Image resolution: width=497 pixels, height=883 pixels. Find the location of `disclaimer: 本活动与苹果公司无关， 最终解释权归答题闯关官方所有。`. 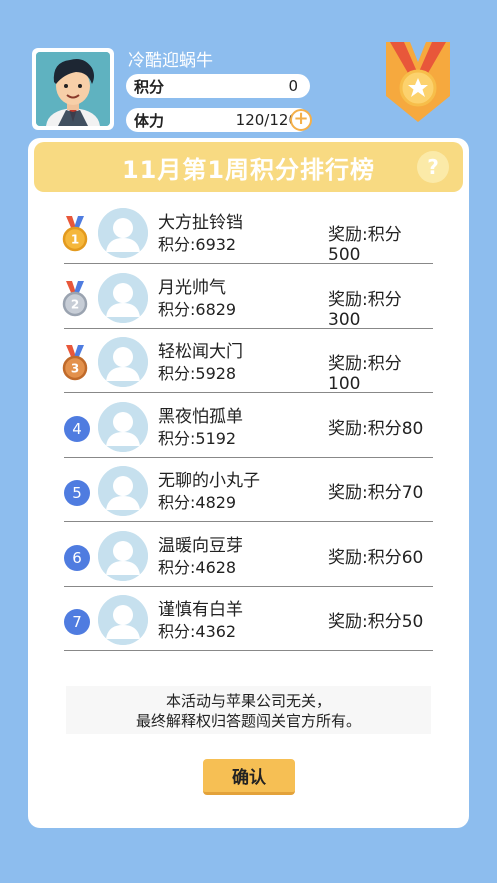

disclaimer: 本活动与苹果公司无关， 最终解释权归答题闯关官方所有。 is located at coordinates (248, 710).